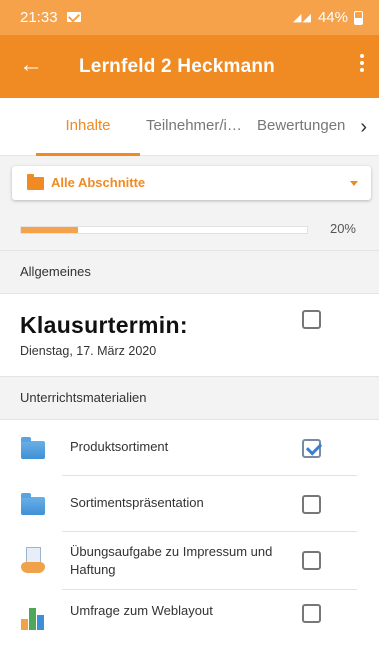  What do you see at coordinates (189, 335) in the screenshot?
I see `list-item-klausurtermin: Klausurtermin: Dienstag, 17. März 2020` at bounding box center [189, 335].